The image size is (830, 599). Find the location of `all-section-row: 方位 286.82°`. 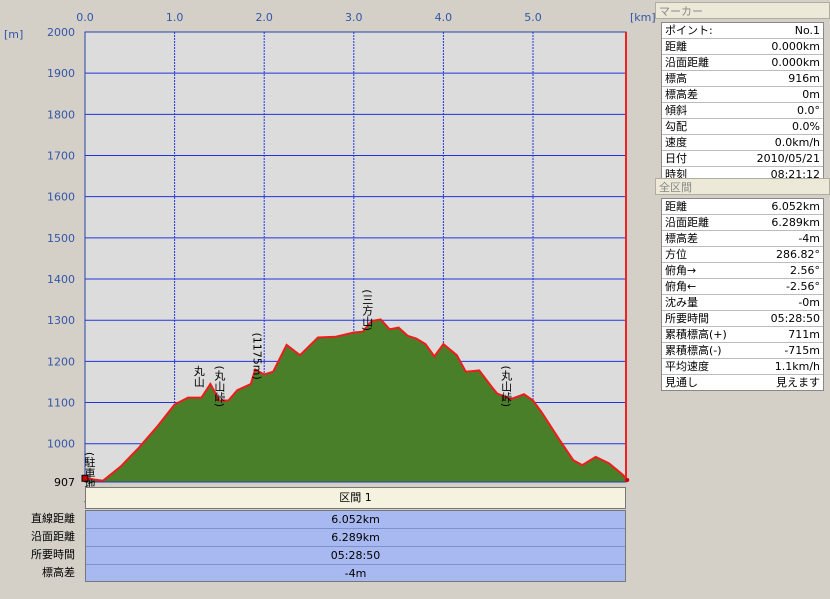

all-section-row: 方位 286.82° is located at coordinates (742, 255).